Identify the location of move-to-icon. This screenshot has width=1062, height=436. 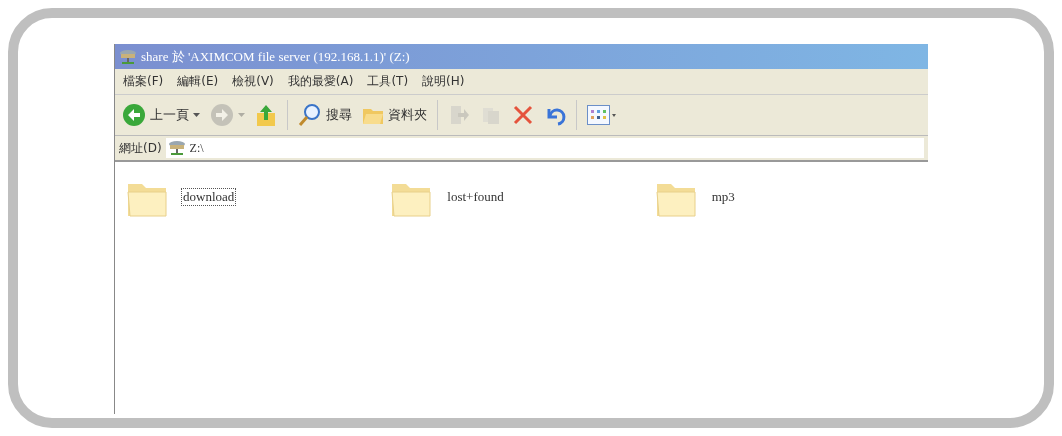
(459, 115).